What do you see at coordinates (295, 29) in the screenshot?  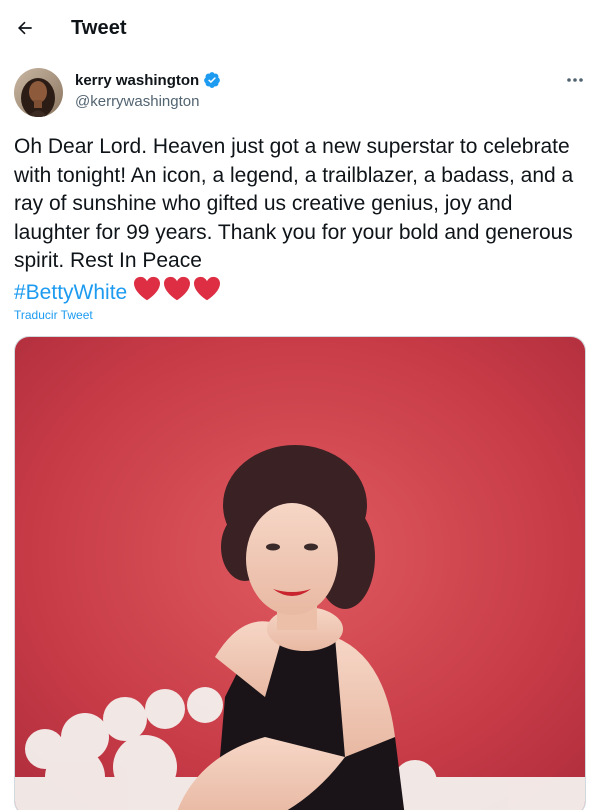 I see `page-header: Tweet` at bounding box center [295, 29].